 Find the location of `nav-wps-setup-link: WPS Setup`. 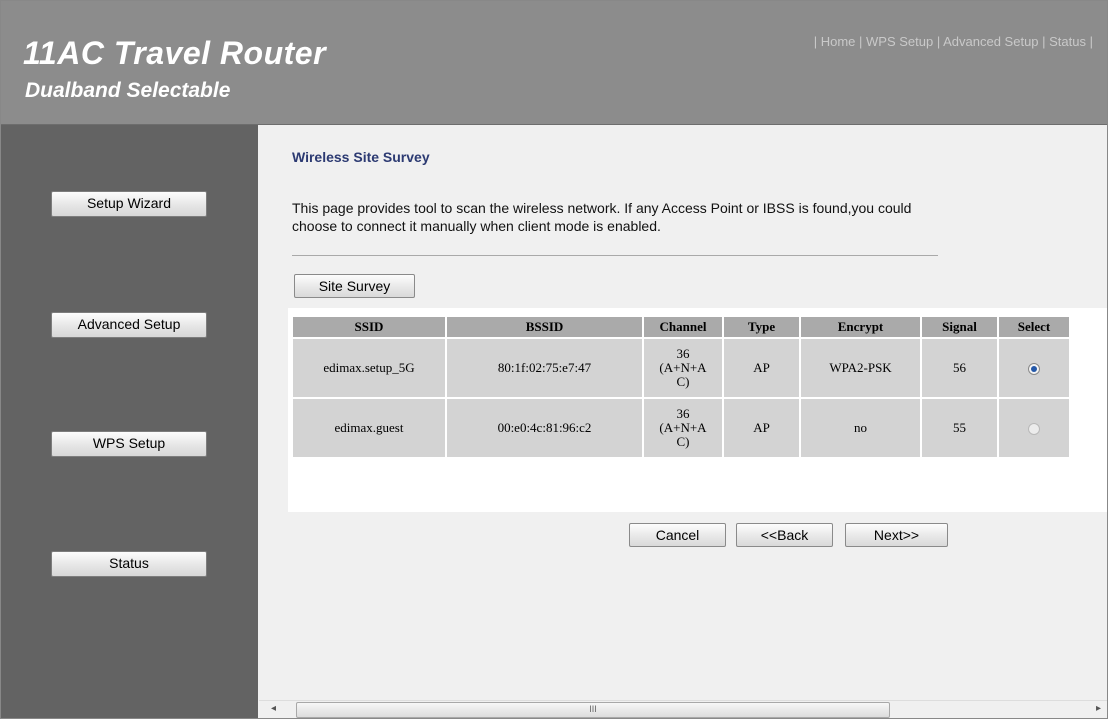

nav-wps-setup-link: WPS Setup is located at coordinates (899, 41).